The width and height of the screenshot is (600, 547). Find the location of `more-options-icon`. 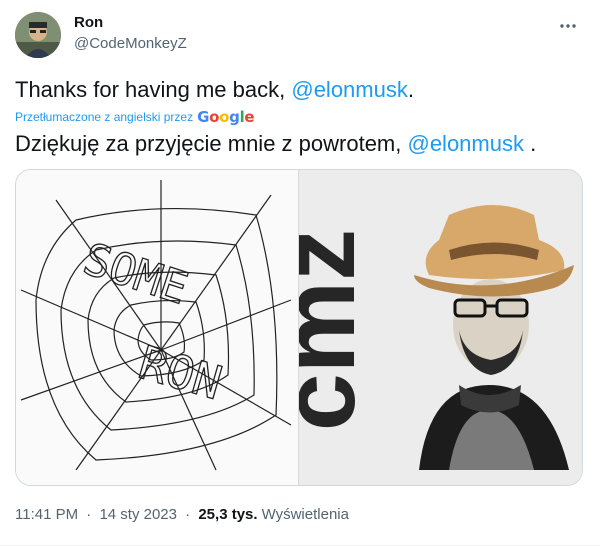

more-options-icon is located at coordinates (568, 26).